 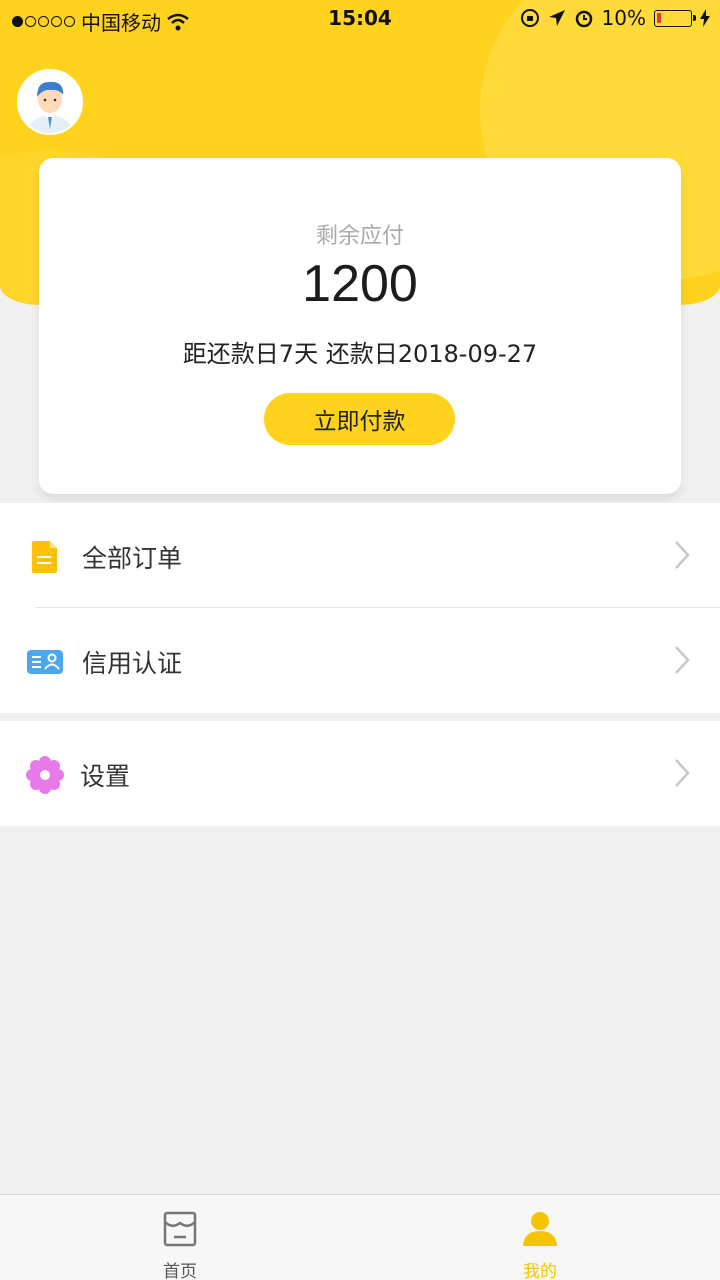 I want to click on tab-home: 首页, so click(x=180, y=1237).